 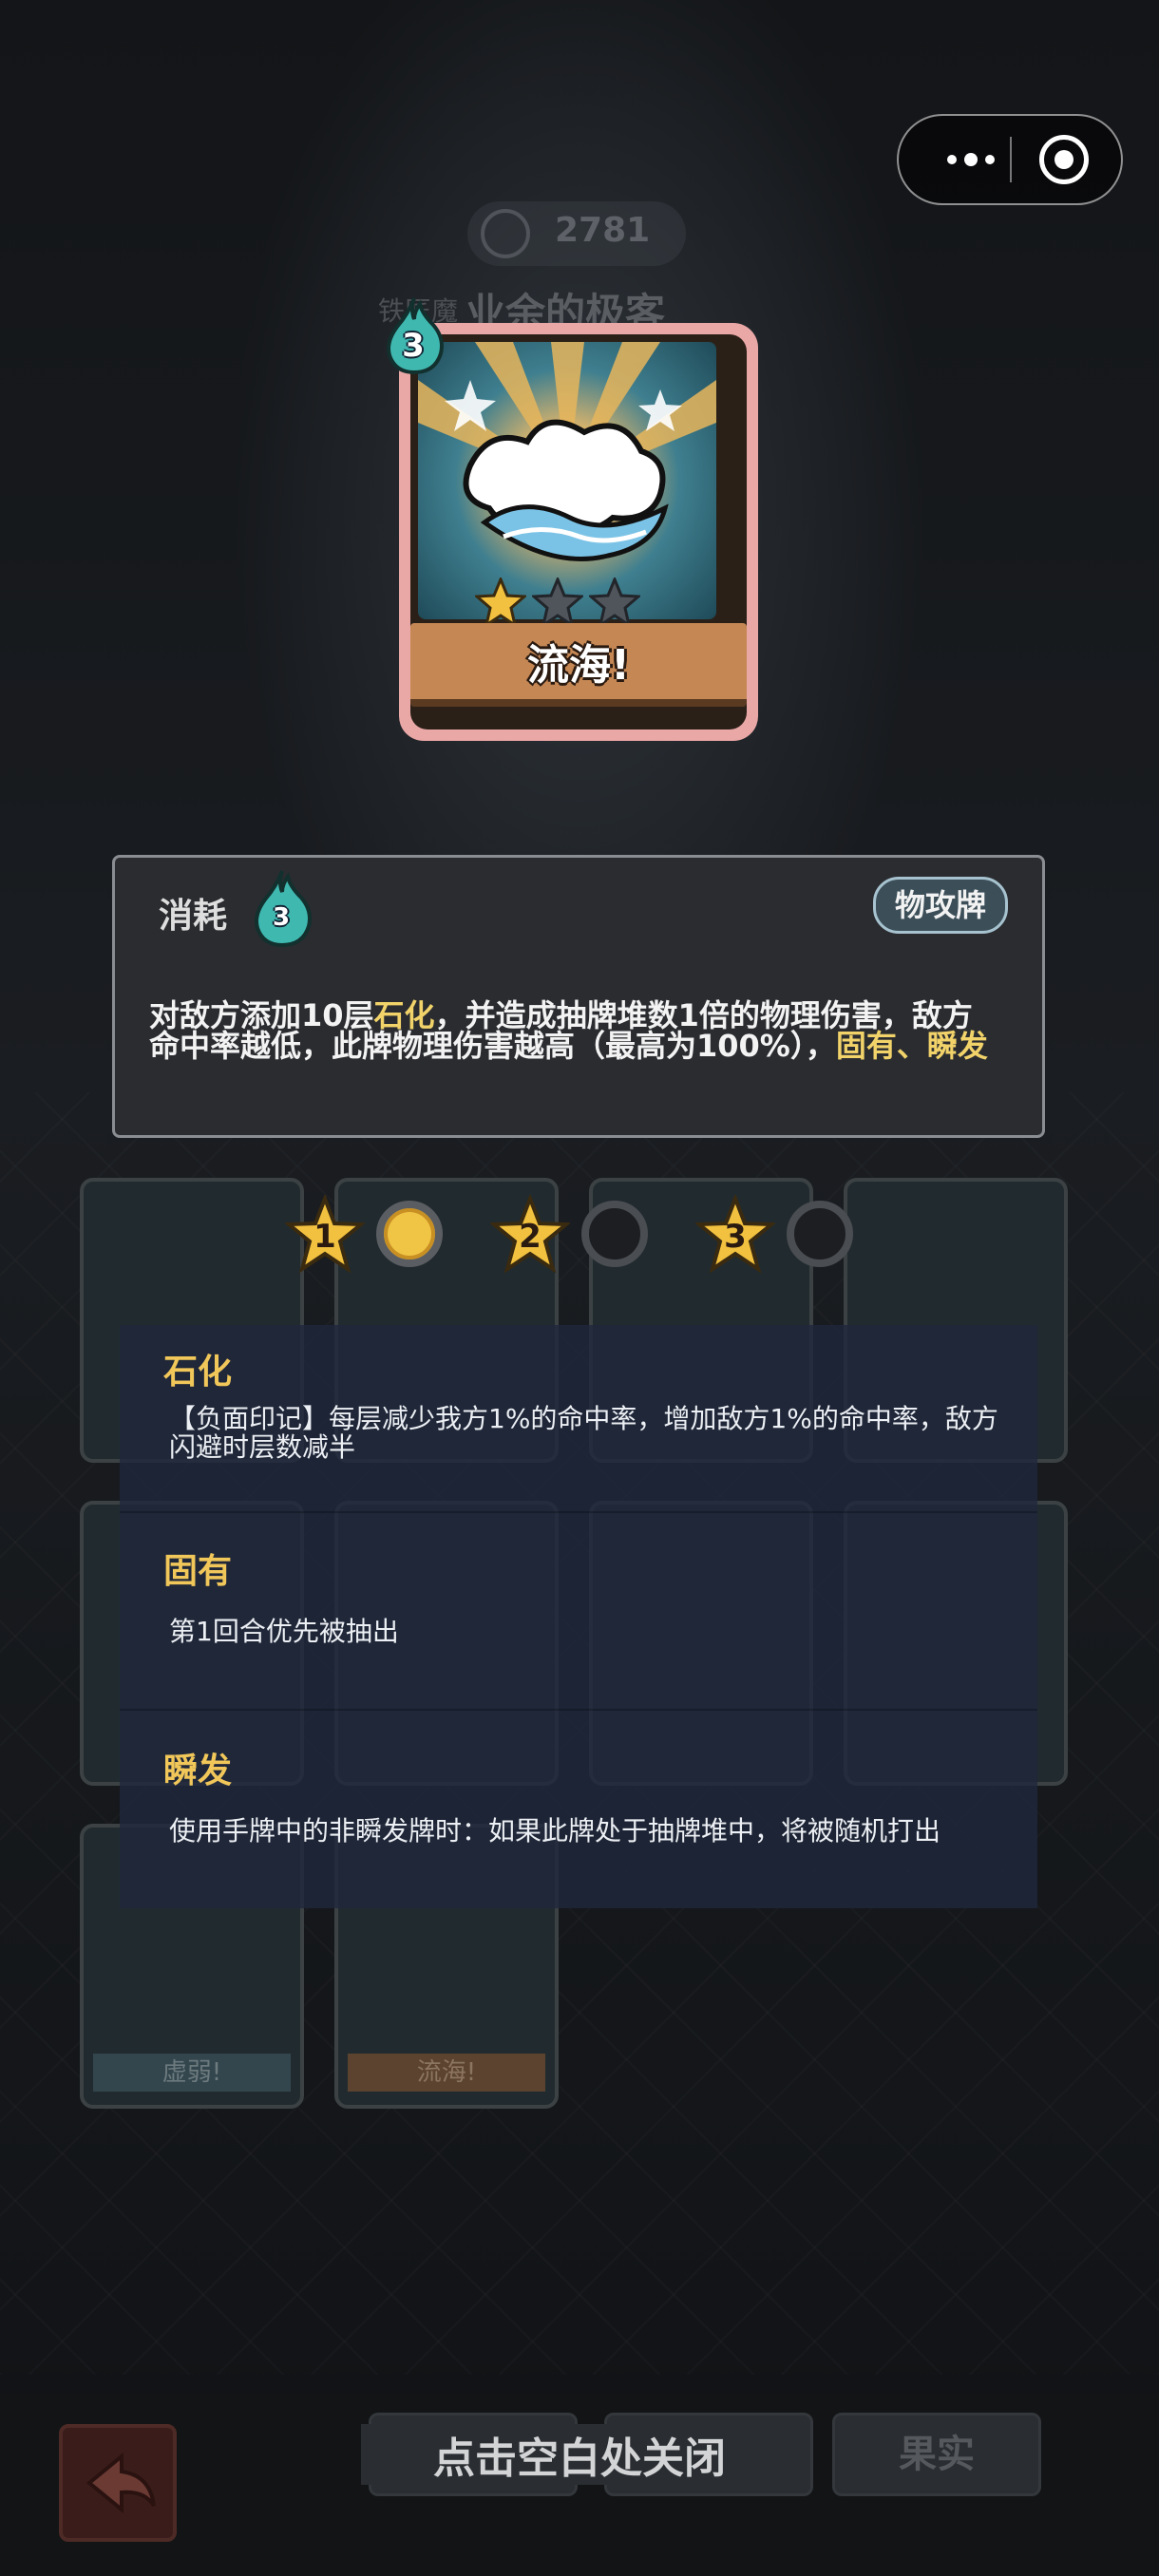 I want to click on score-pill: 2781, so click(x=576, y=233).